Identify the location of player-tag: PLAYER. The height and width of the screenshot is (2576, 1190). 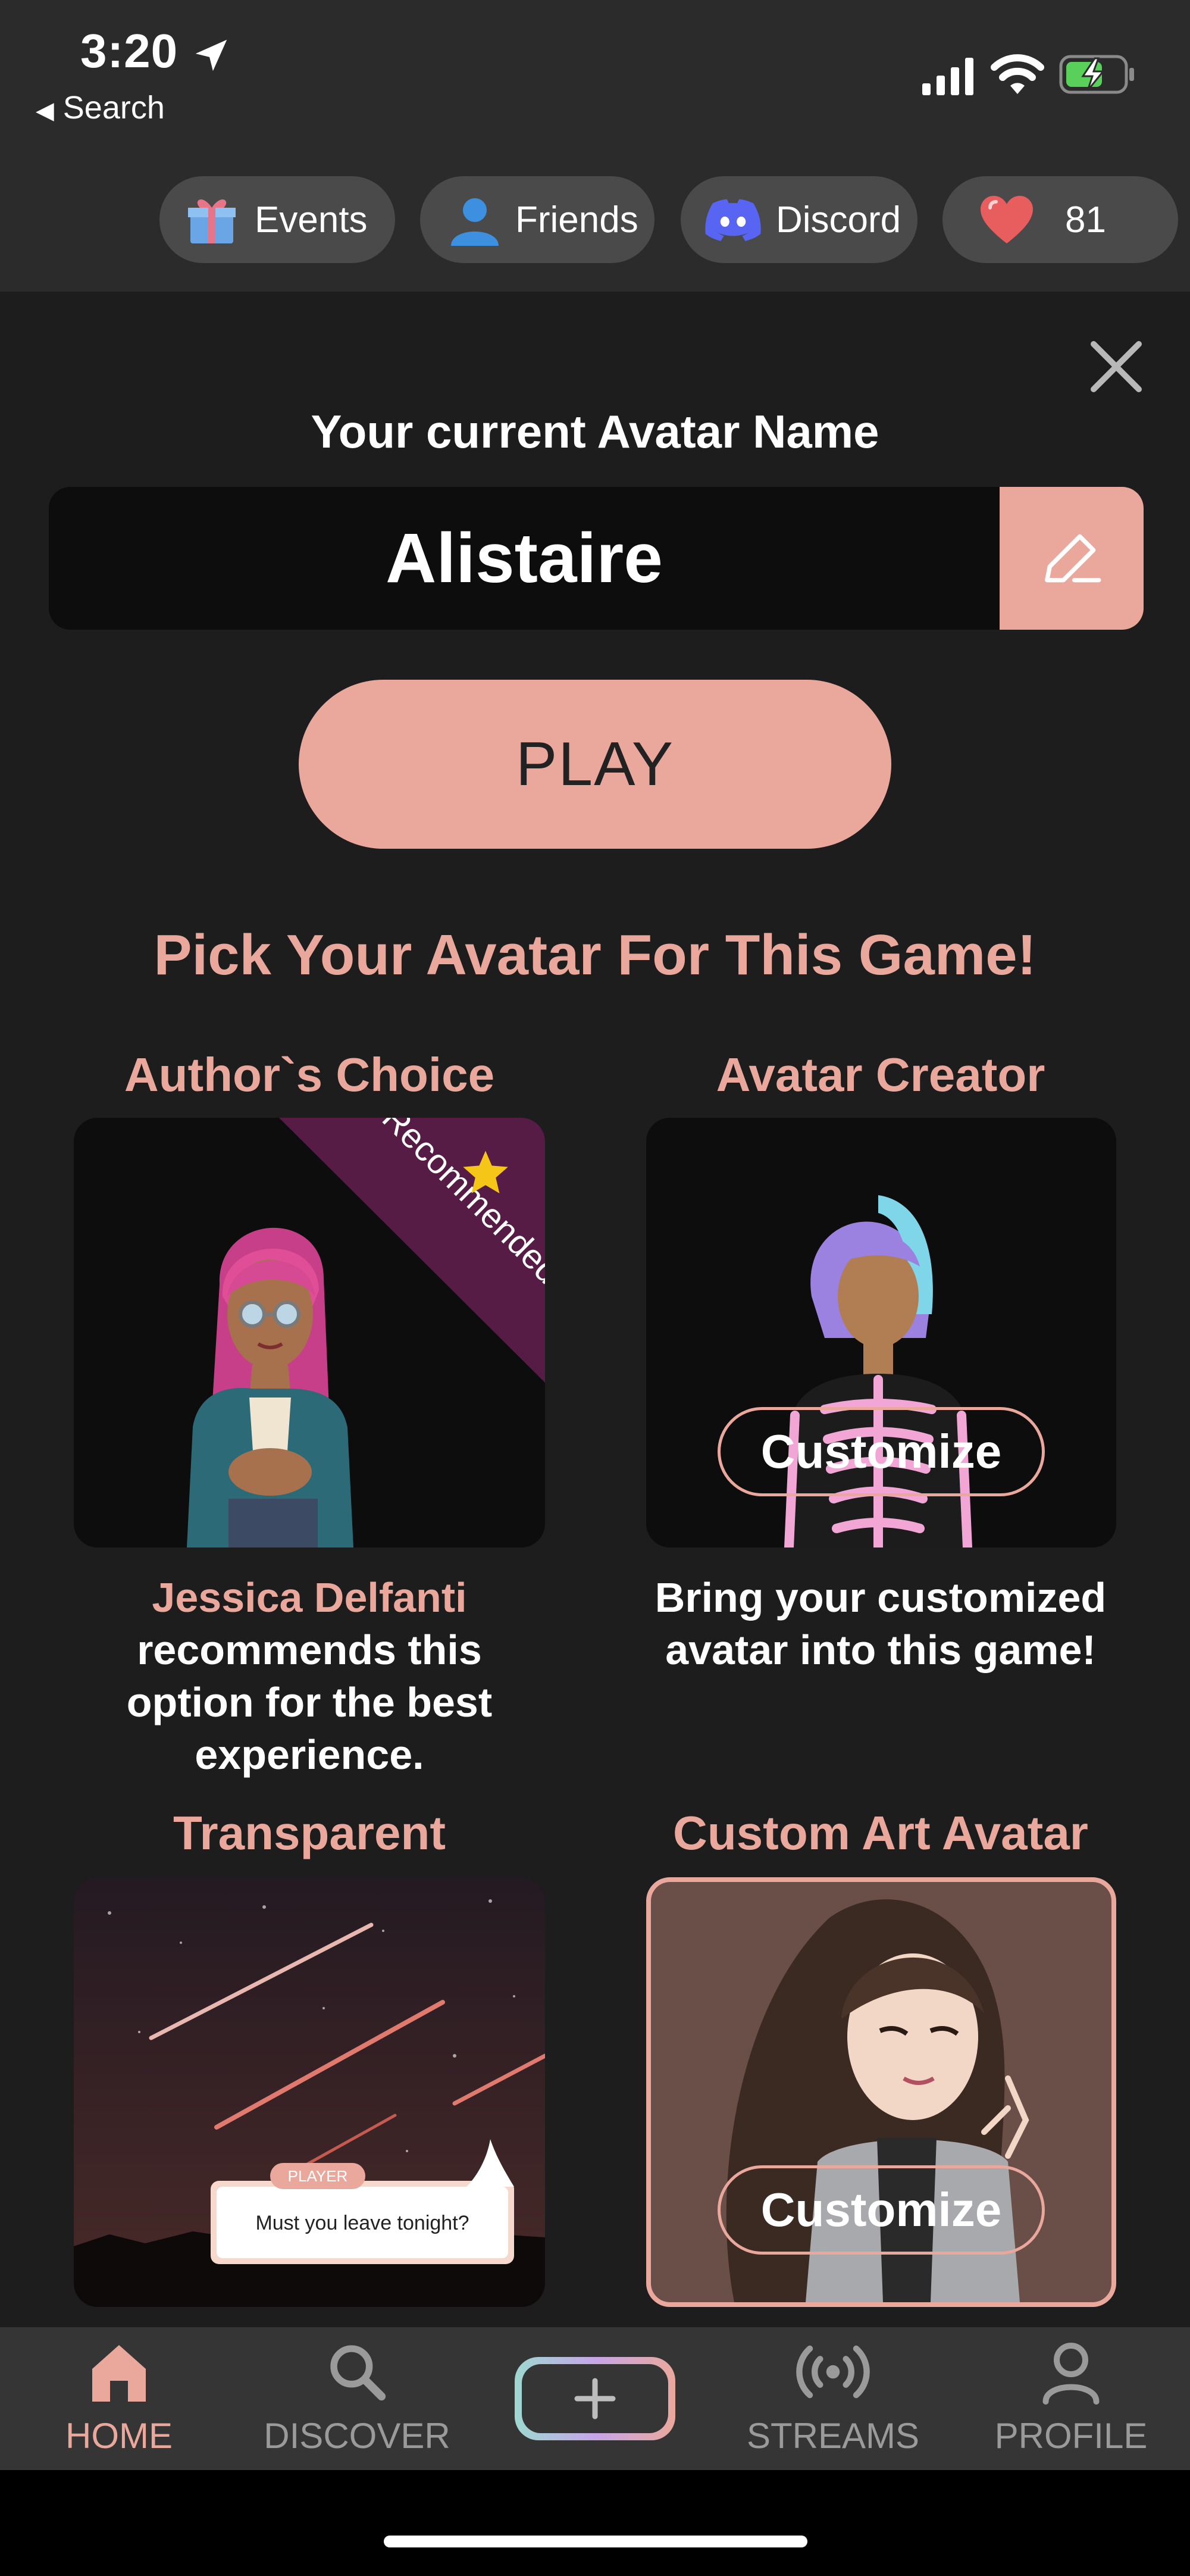
(317, 2176).